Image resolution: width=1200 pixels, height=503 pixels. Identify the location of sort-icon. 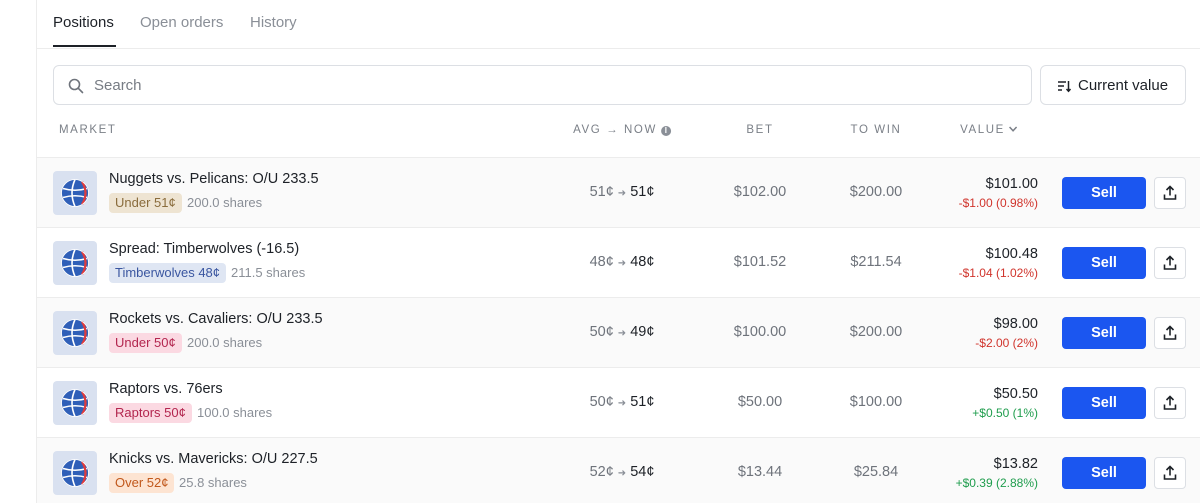
(1064, 87).